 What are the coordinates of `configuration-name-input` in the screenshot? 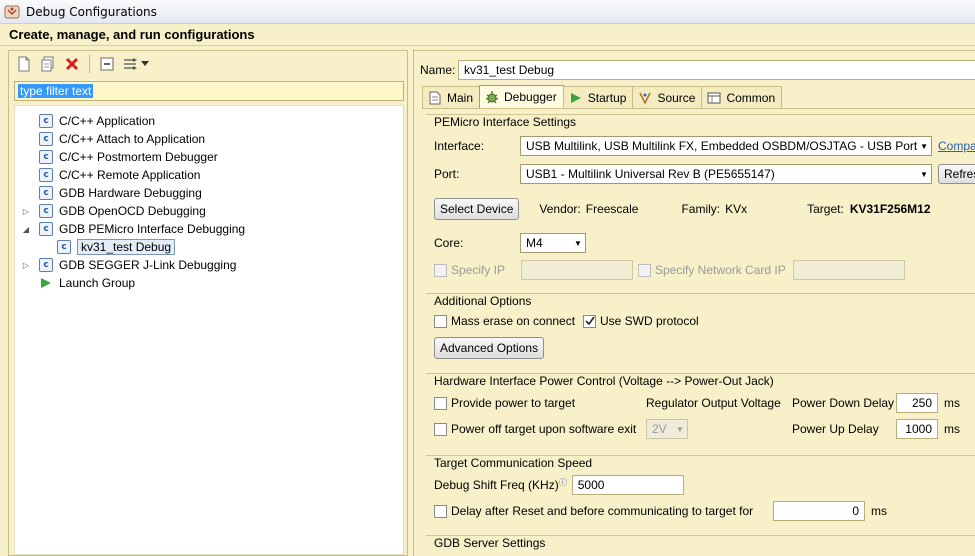 It's located at (716, 70).